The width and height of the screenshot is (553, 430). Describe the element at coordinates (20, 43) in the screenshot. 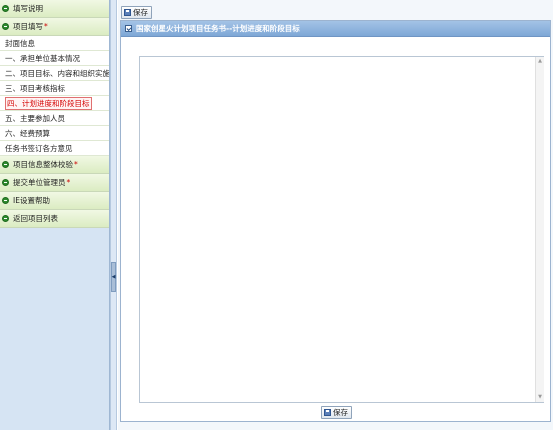

I see `sidebar-item-label: 封面信息` at that location.